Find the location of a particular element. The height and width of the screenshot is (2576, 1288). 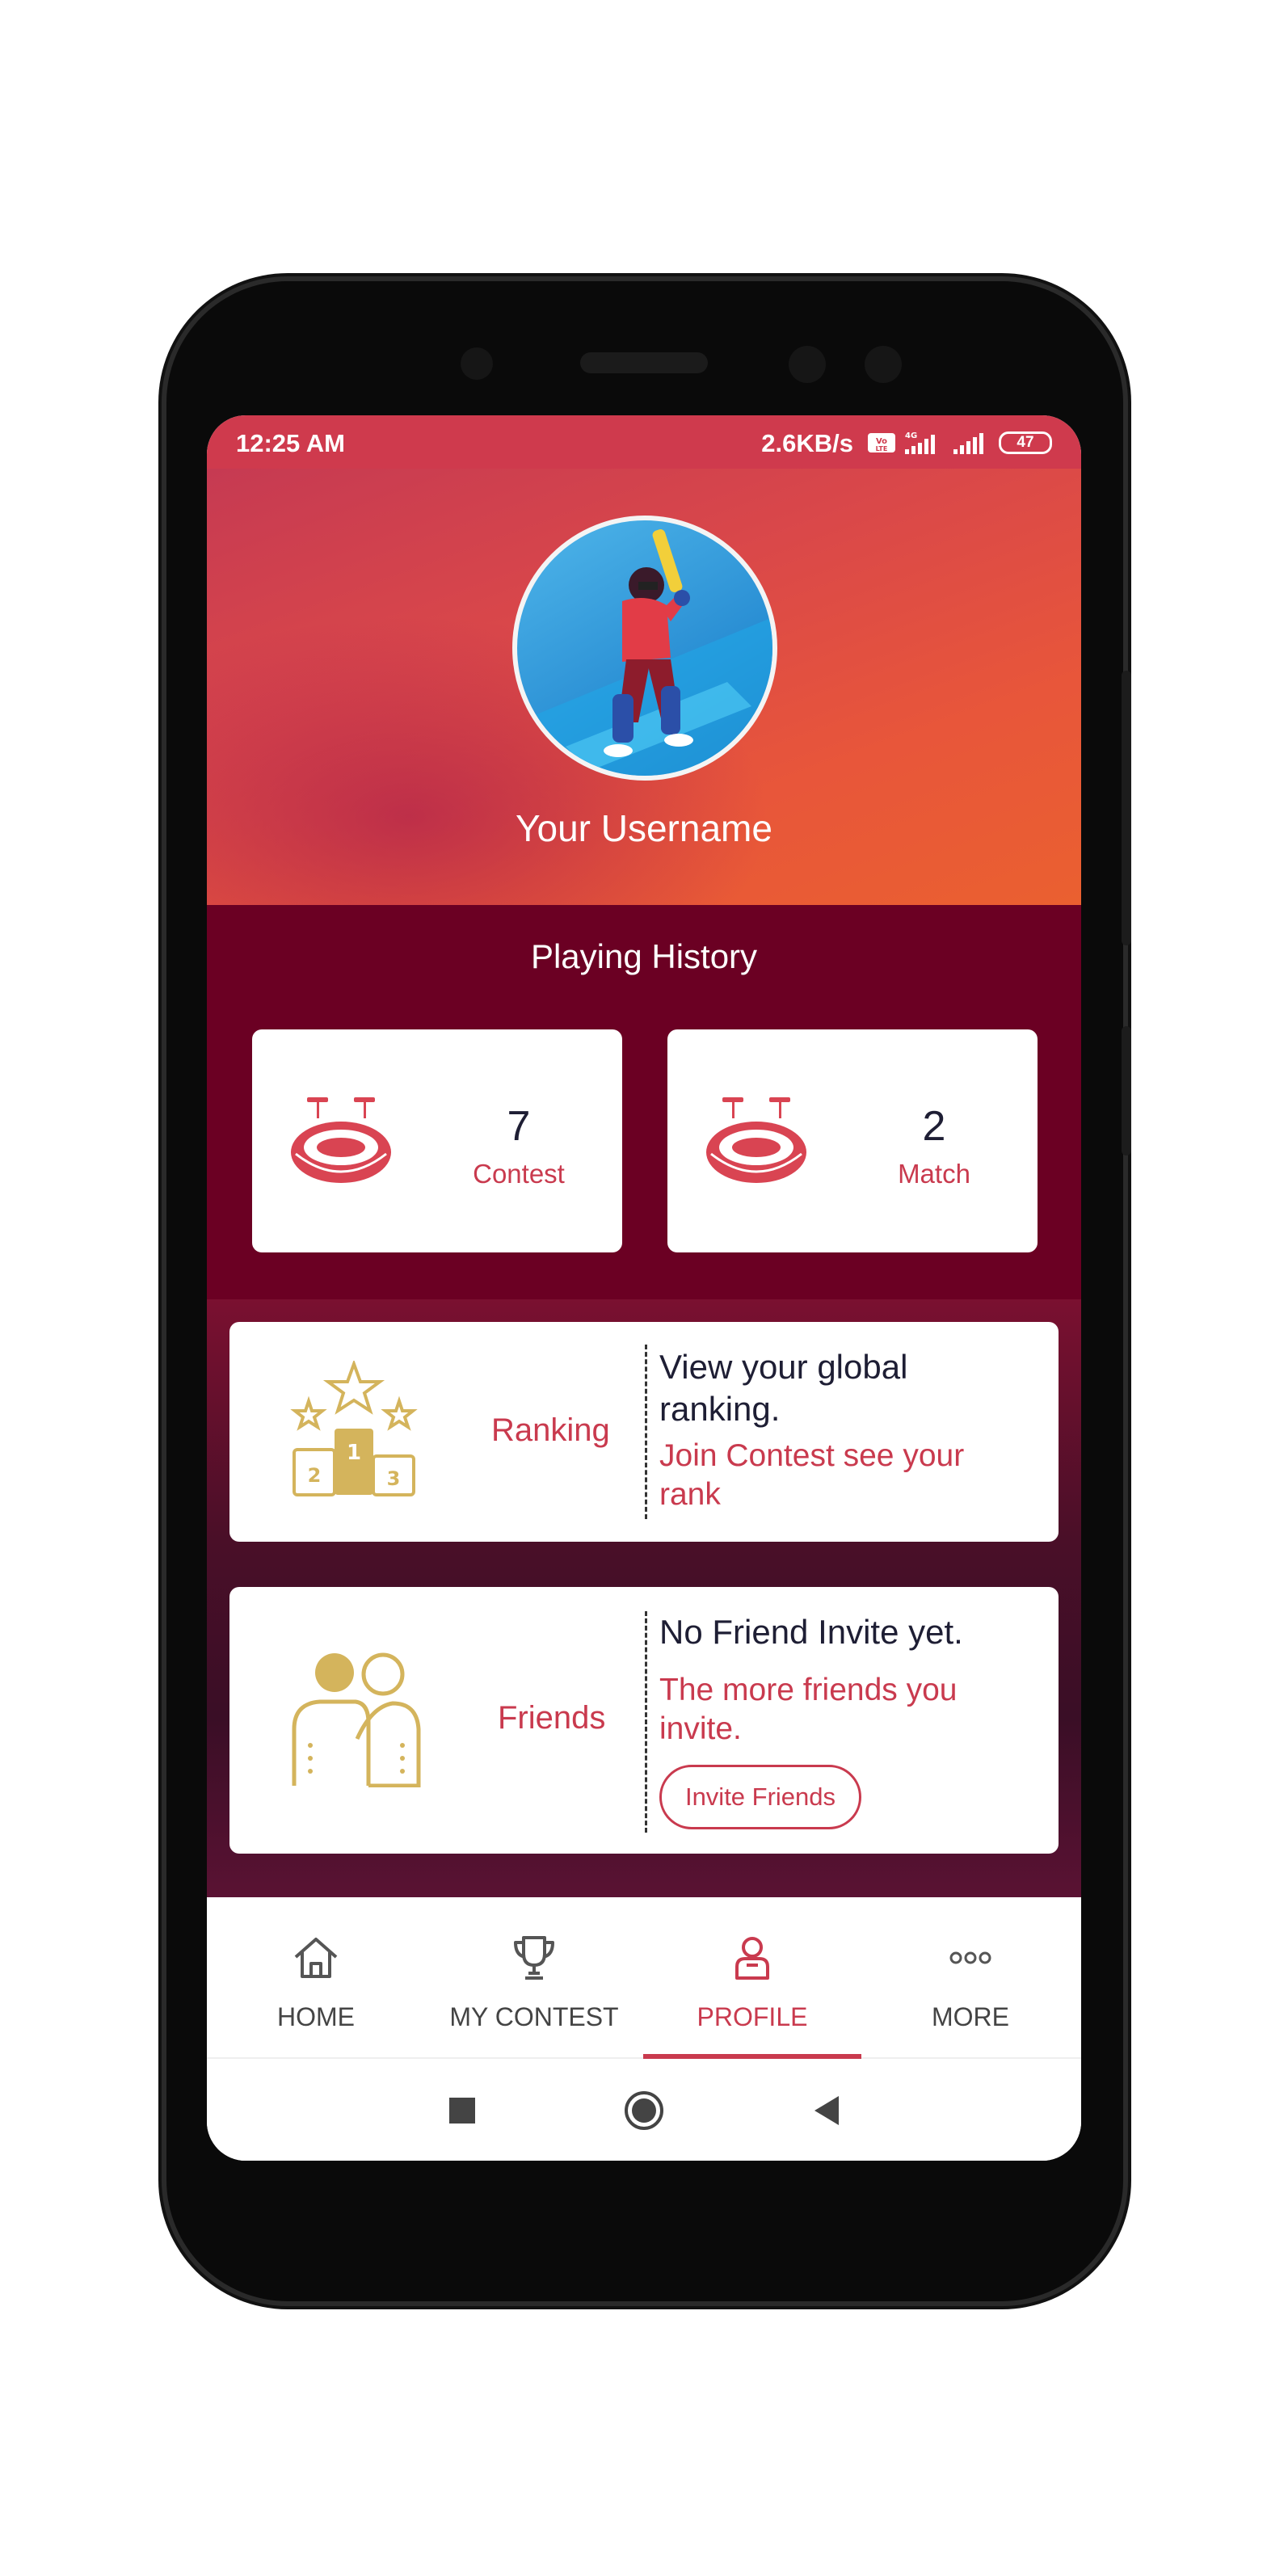

svg-text: 1 is located at coordinates (354, 1453).